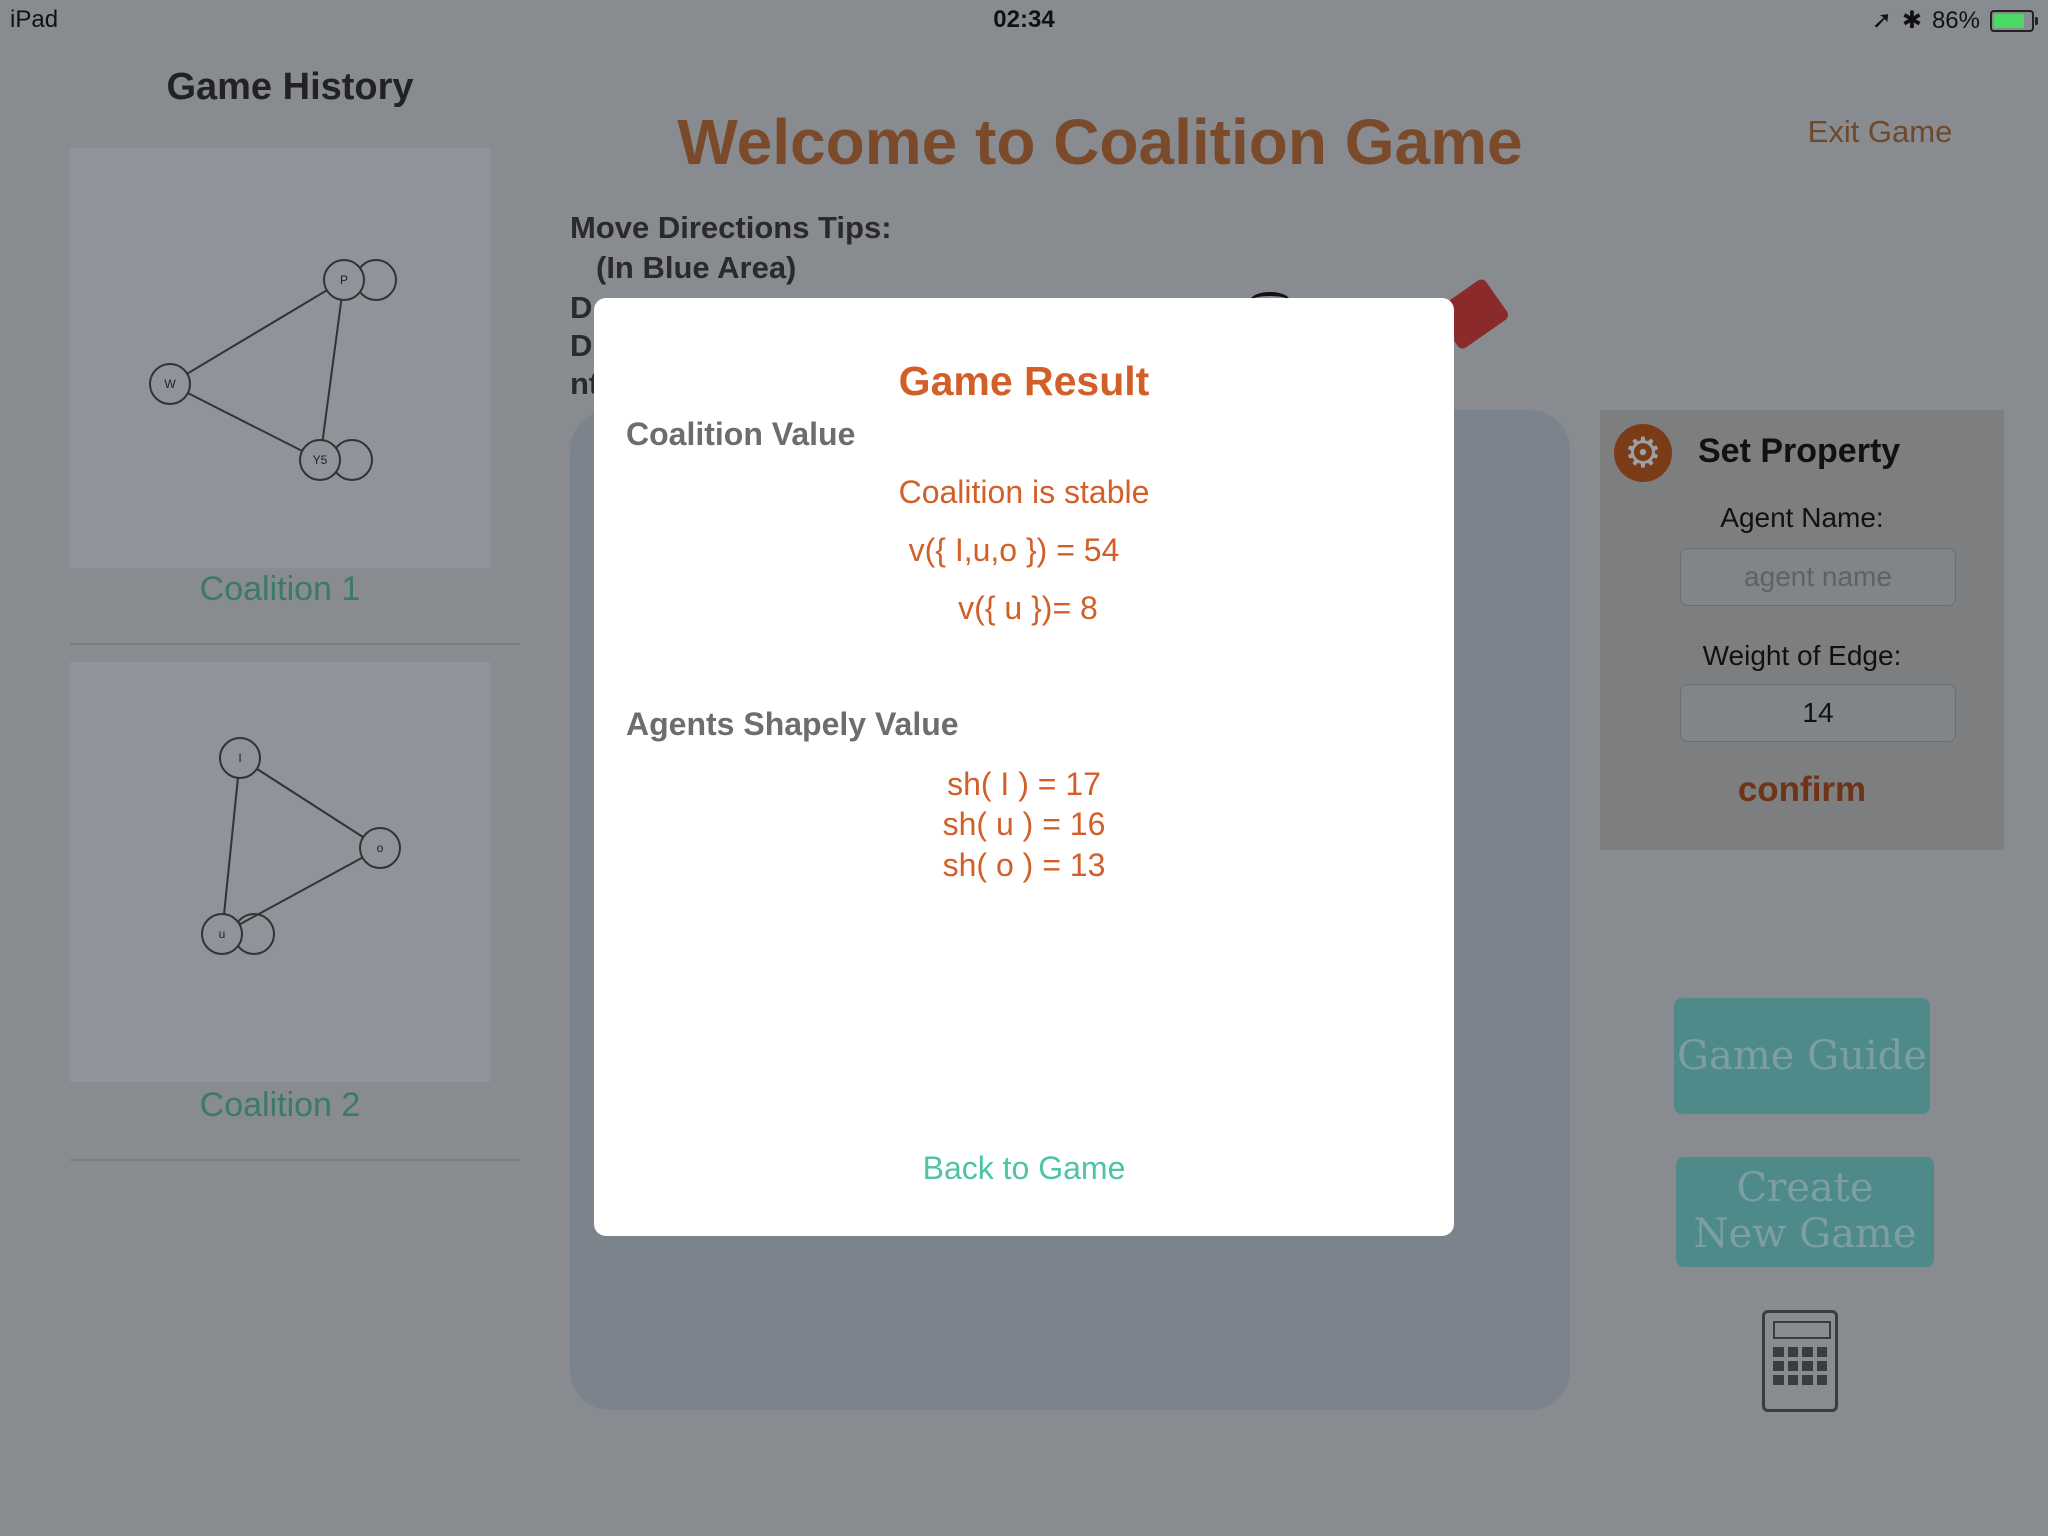 Image resolution: width=2048 pixels, height=1536 pixels. What do you see at coordinates (1799, 451) in the screenshot?
I see `set-property-title: Set Property` at bounding box center [1799, 451].